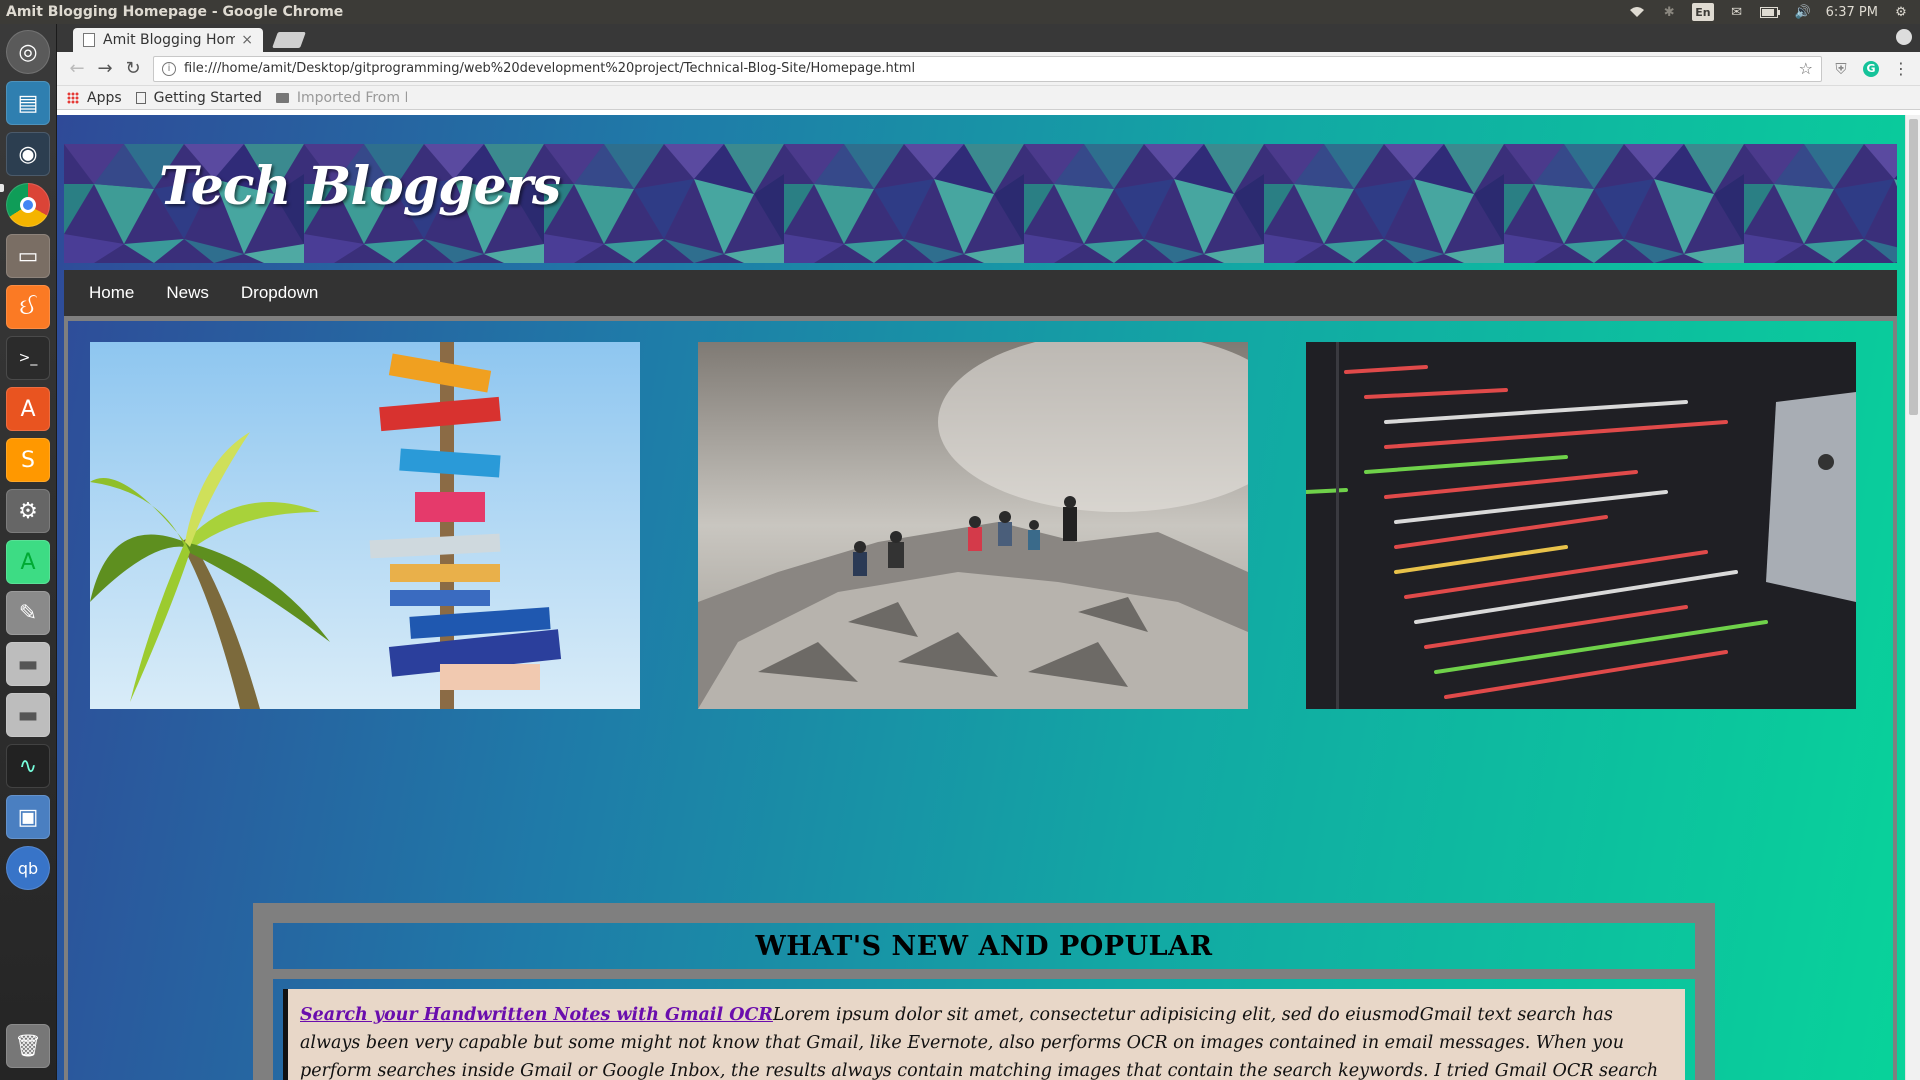 The image size is (1920, 1080). Describe the element at coordinates (984, 946) in the screenshot. I see `section-heading: WHAT'S NEW AND POPULAR` at that location.